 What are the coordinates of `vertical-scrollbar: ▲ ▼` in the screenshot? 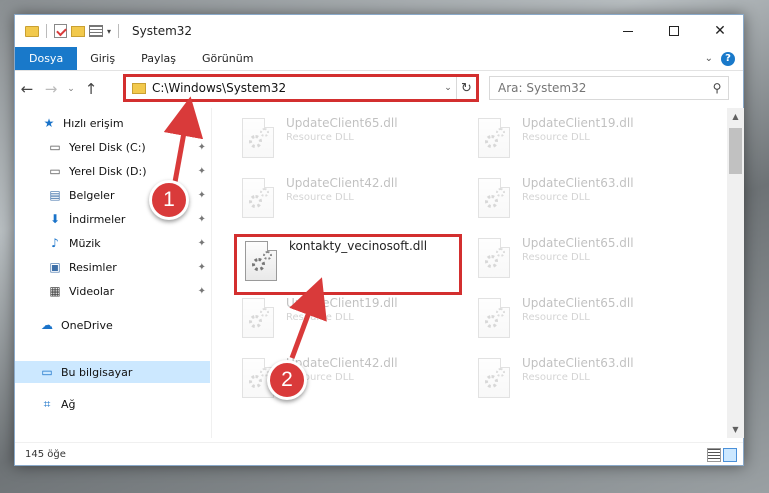 It's located at (735, 273).